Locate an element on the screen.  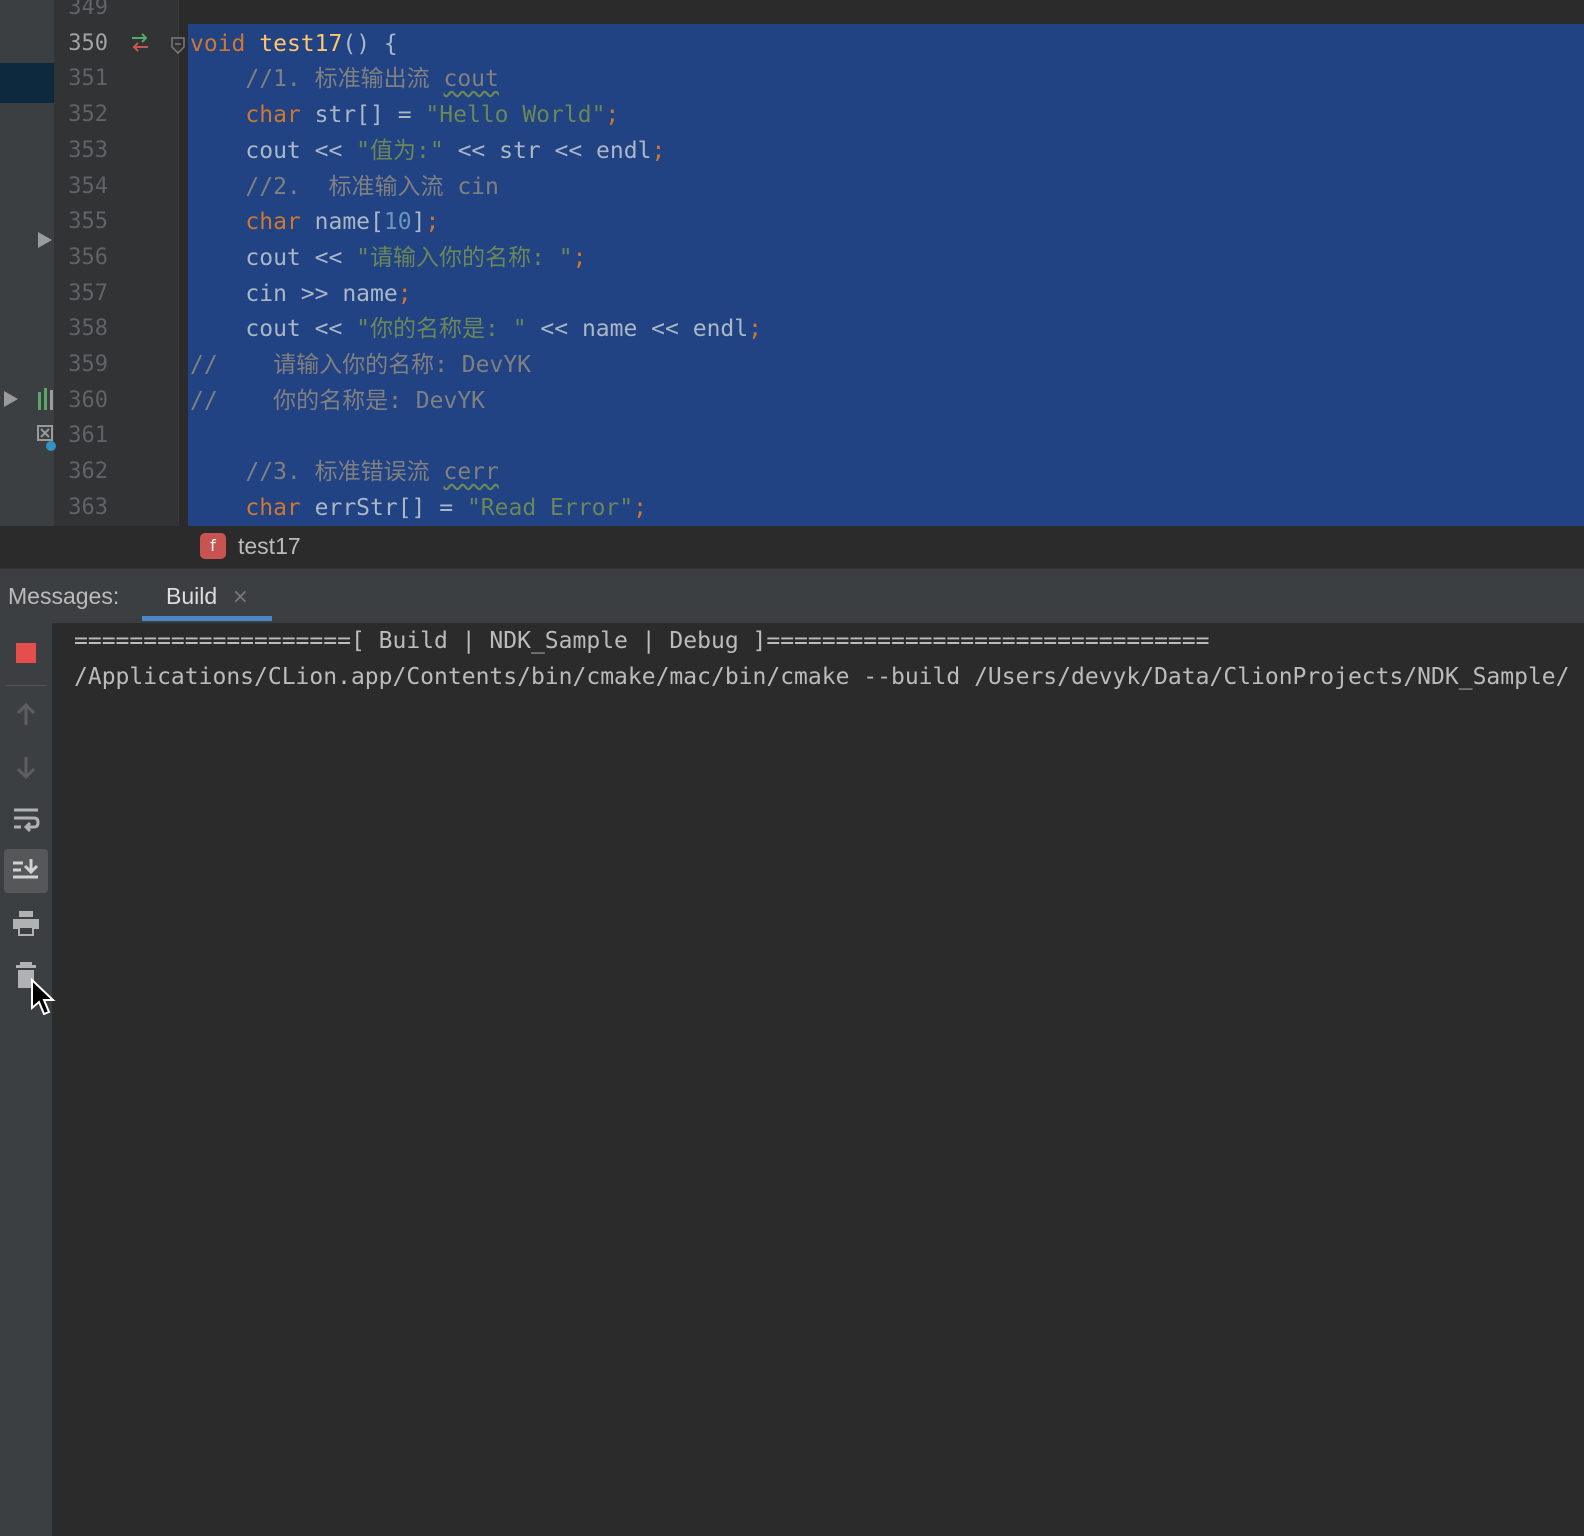
code-line: void test17() { is located at coordinates (294, 44).